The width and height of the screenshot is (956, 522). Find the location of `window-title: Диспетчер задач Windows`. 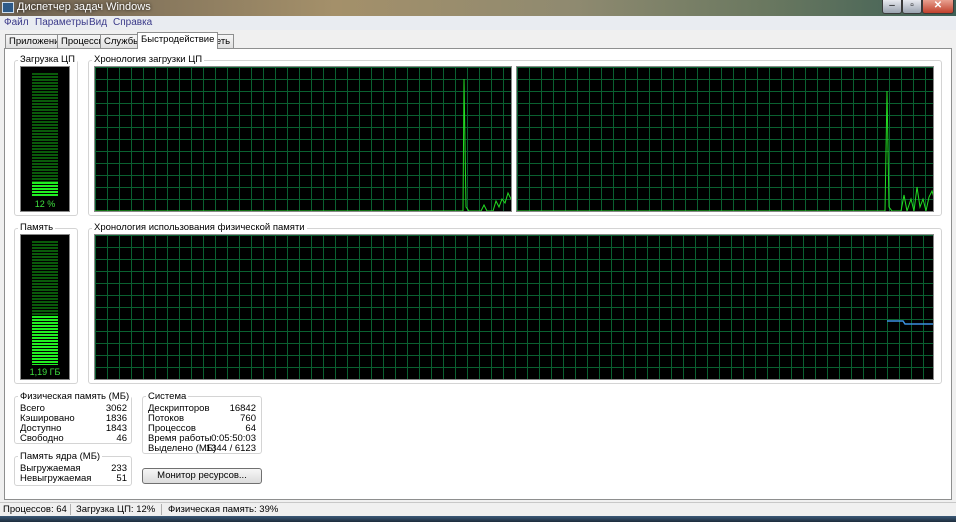

window-title: Диспетчер задач Windows is located at coordinates (84, 7).